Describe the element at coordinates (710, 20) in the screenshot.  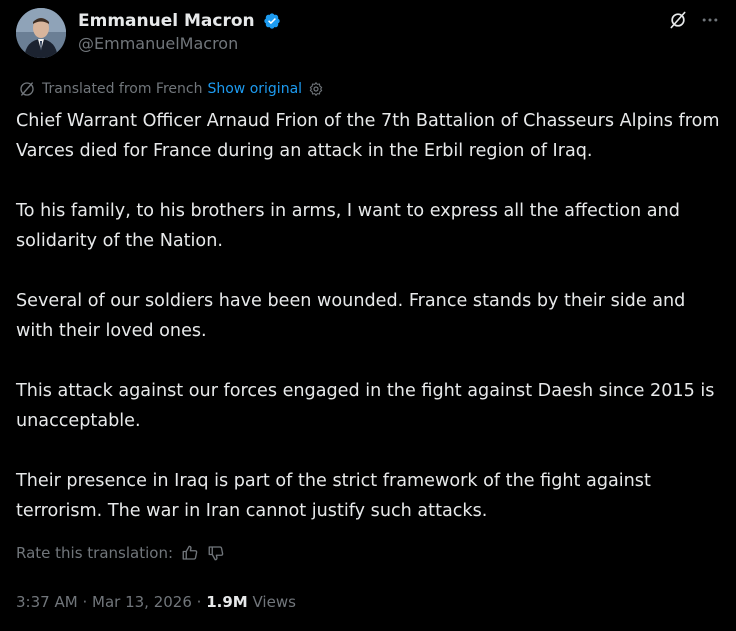
I see `more-options-icon` at that location.